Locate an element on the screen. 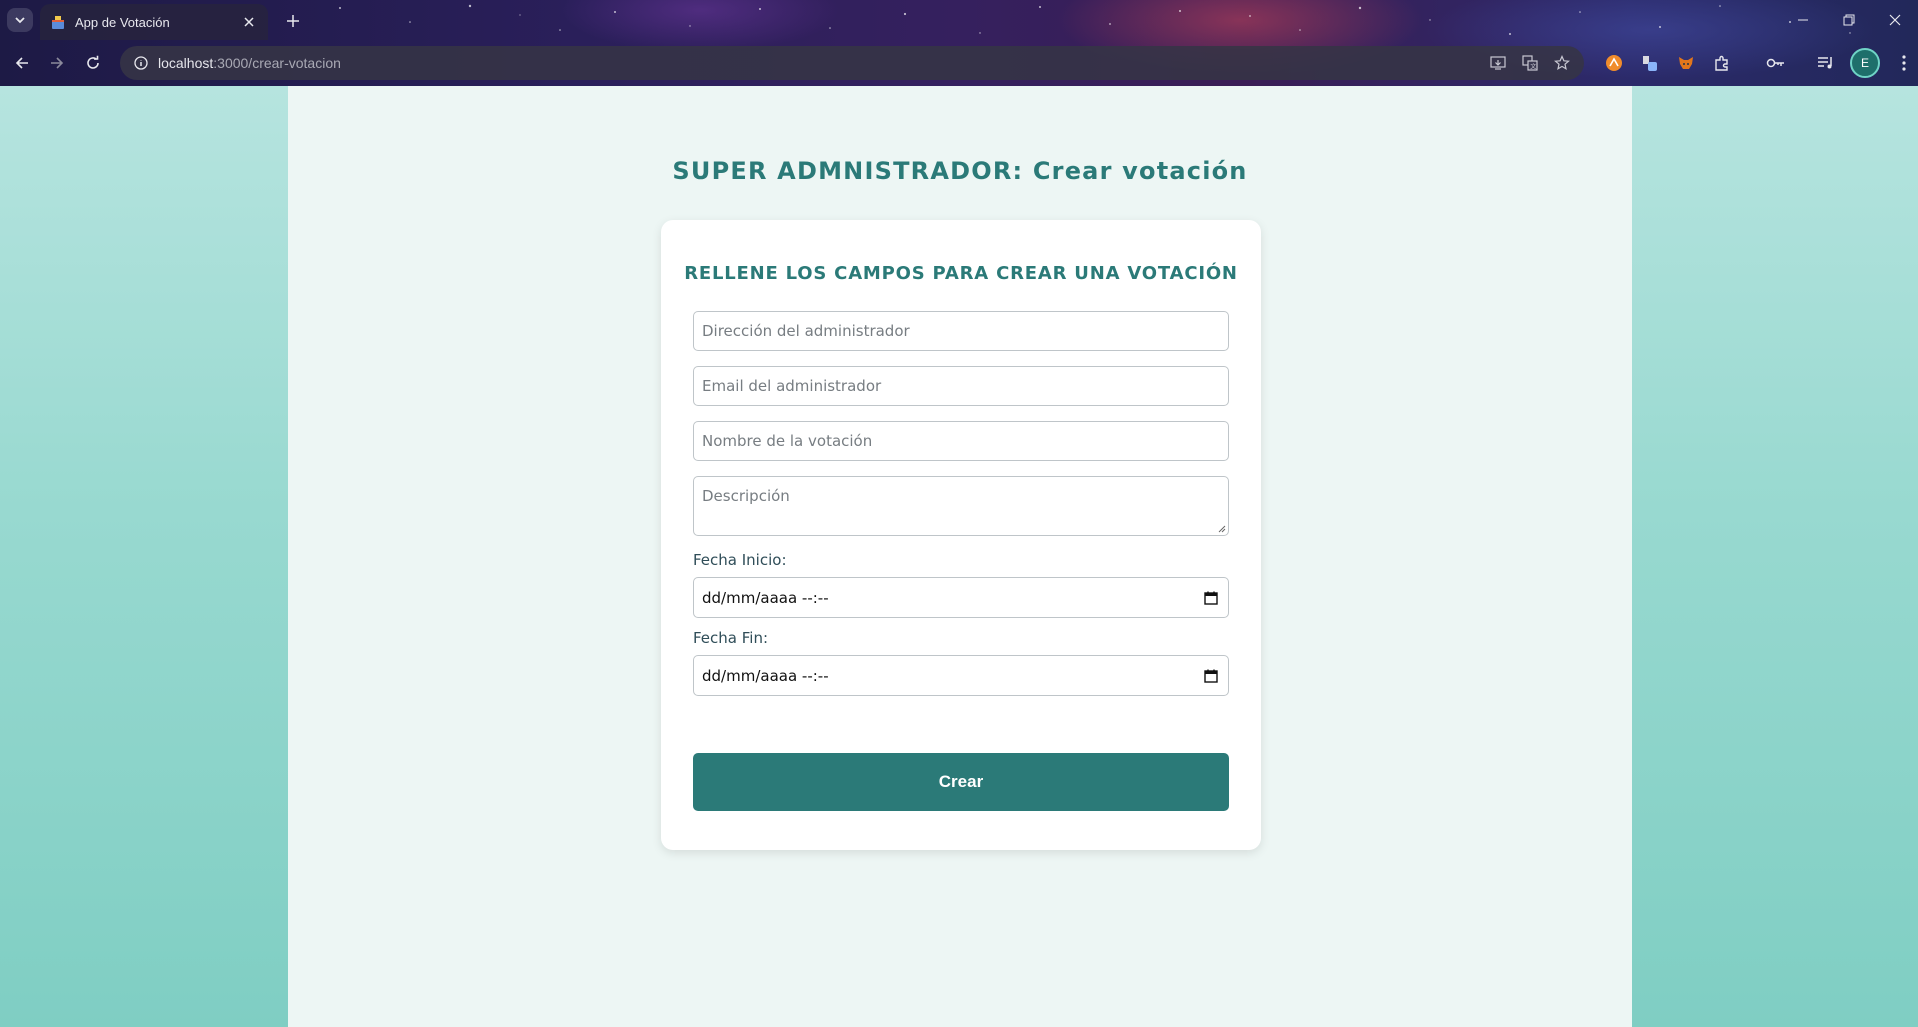 This screenshot has height=1027, width=1918. ballot-box-icon is located at coordinates (58, 22).